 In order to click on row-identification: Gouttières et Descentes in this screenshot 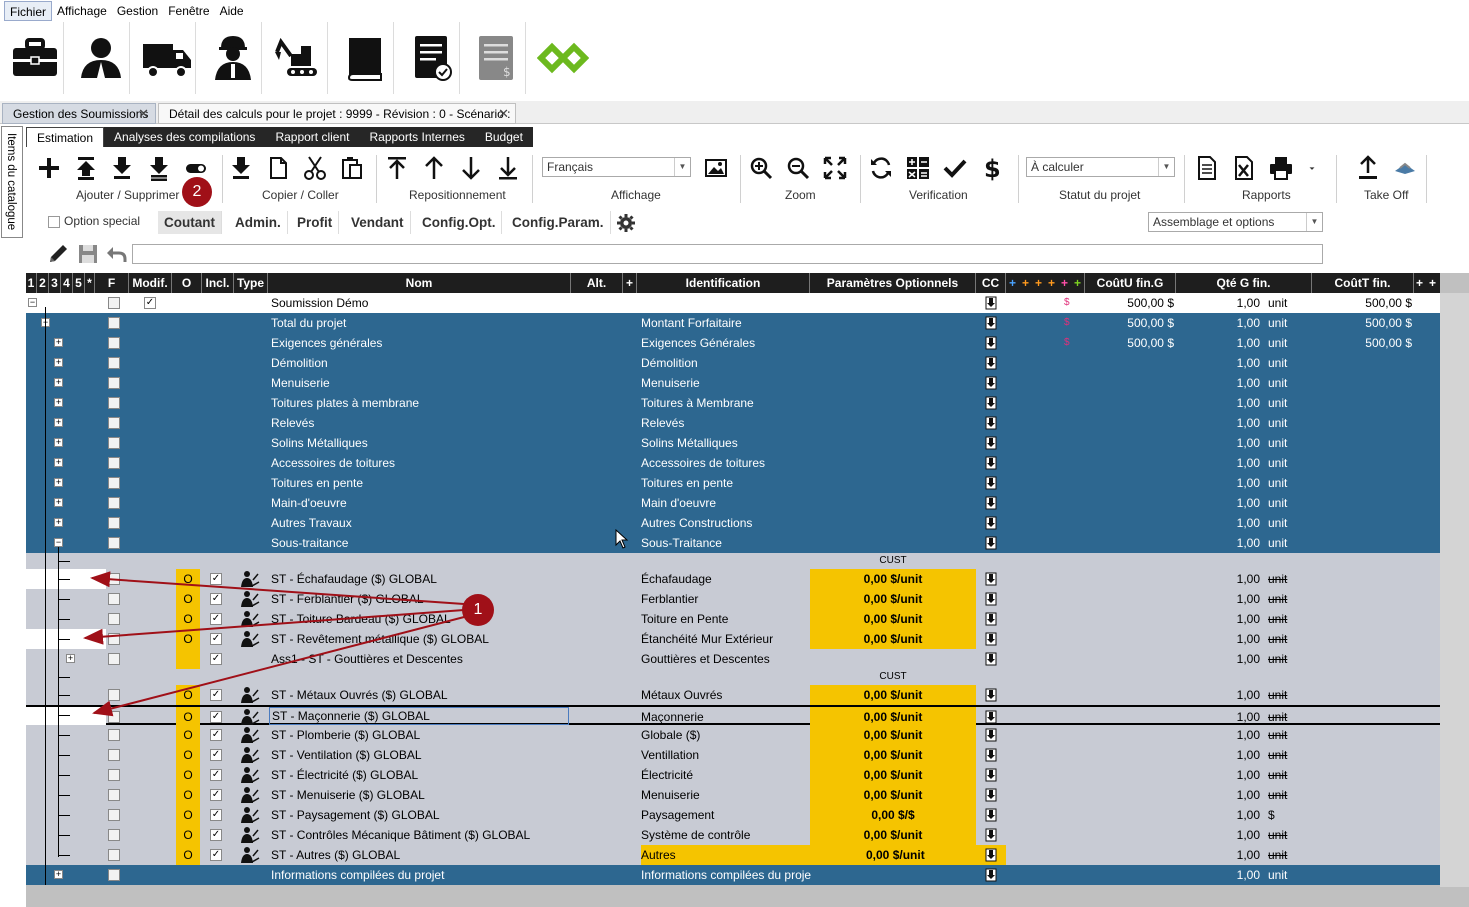, I will do `click(726, 659)`.